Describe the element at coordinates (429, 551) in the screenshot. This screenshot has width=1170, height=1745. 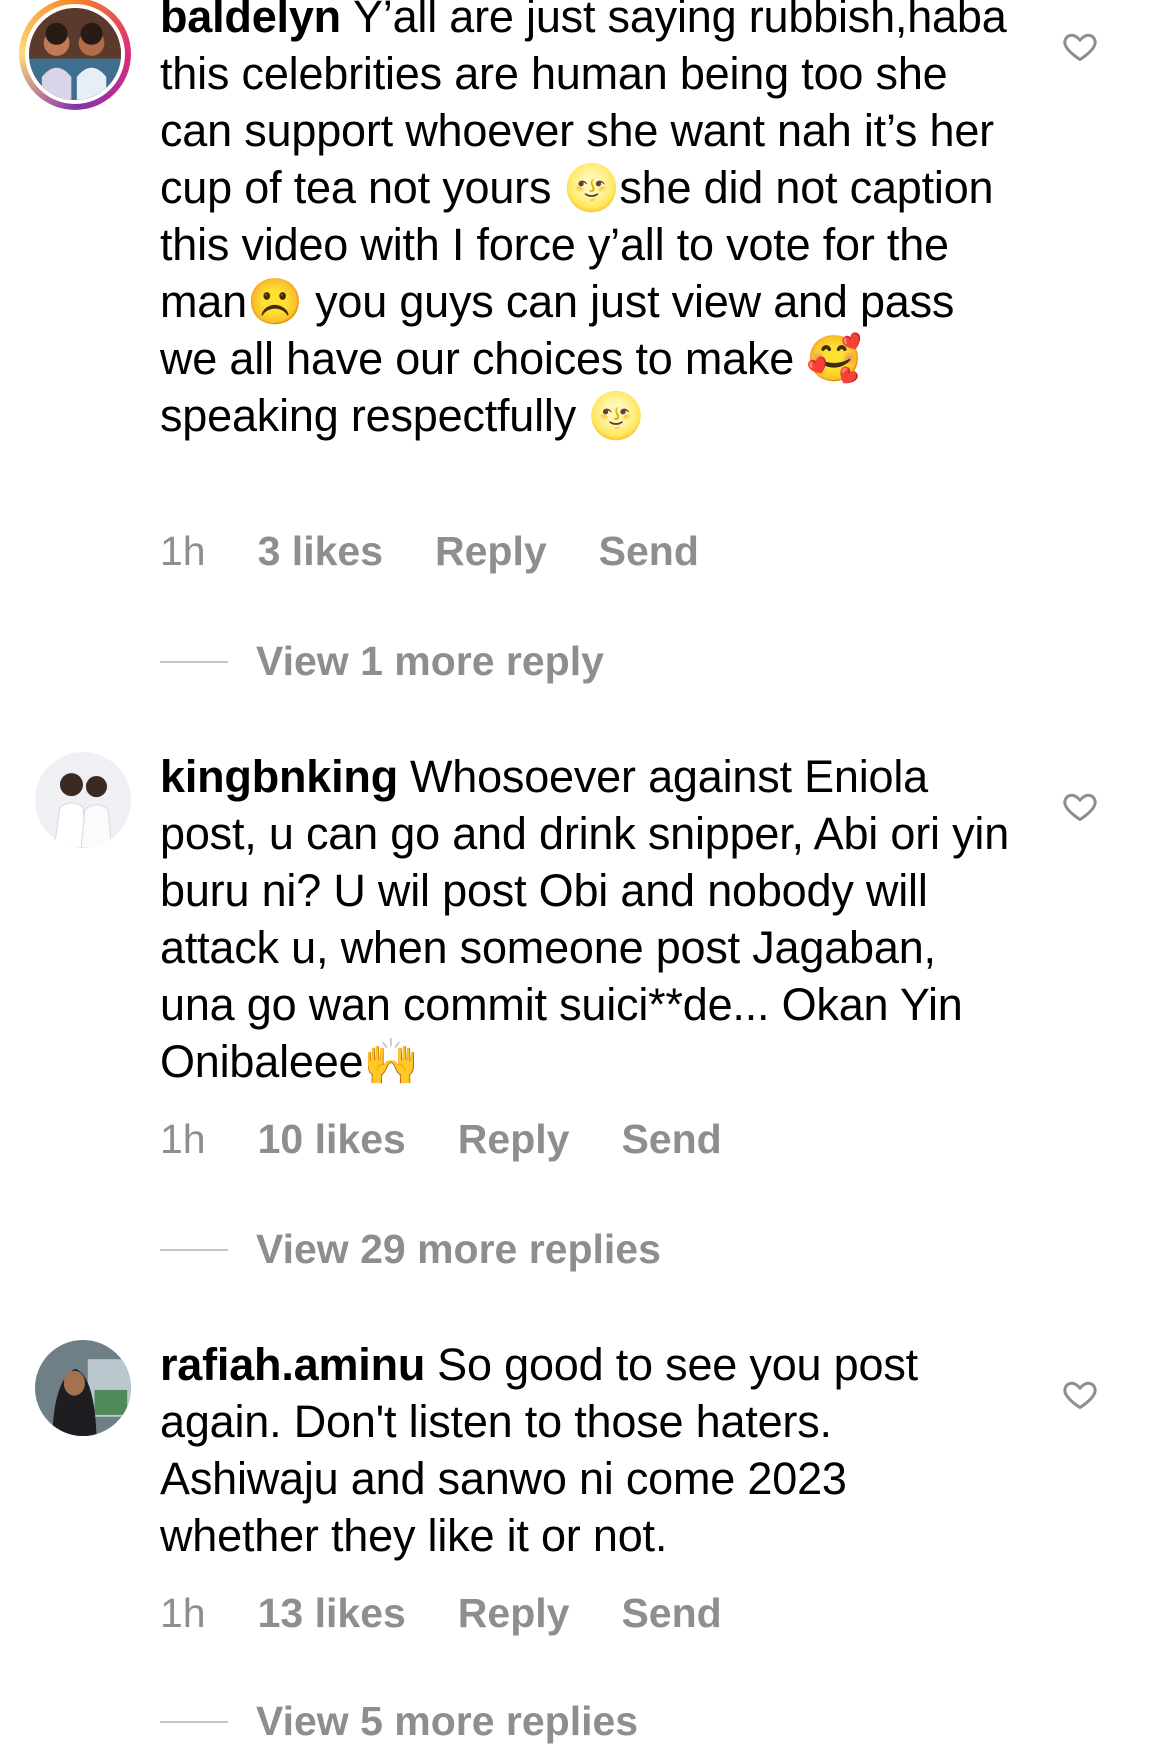
I see `comment-meta: 1h 3 likes Reply Send` at that location.